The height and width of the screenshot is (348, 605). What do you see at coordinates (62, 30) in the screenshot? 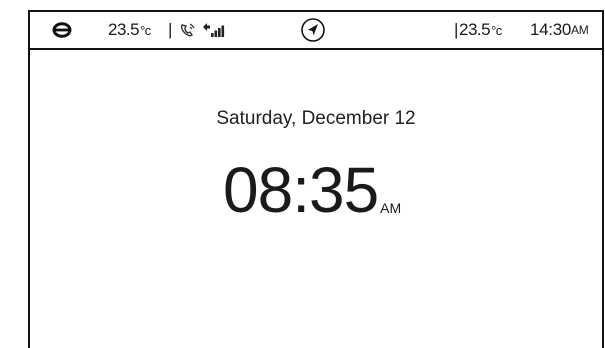
I see `logo-icon` at bounding box center [62, 30].